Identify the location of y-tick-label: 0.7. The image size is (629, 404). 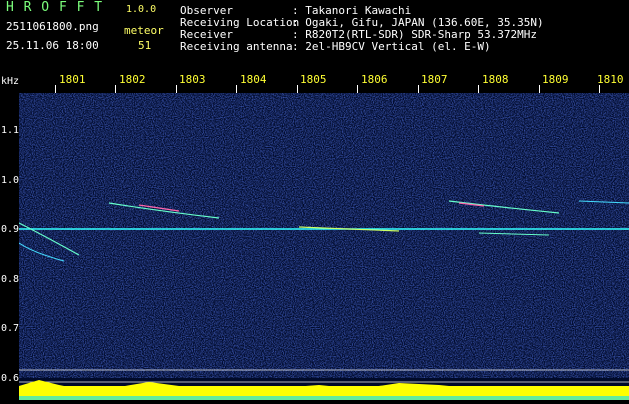
(10, 328).